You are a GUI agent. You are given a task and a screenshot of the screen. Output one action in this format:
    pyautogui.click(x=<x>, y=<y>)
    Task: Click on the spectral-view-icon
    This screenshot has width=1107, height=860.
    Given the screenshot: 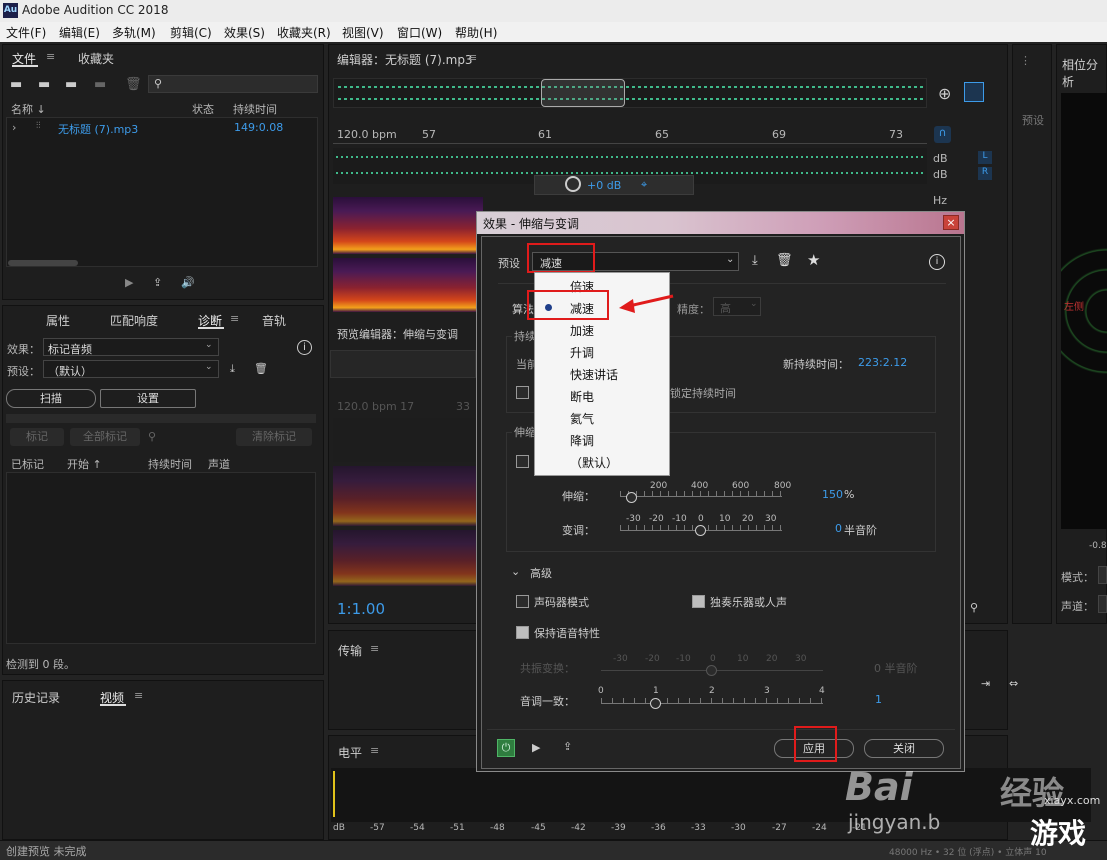 What is the action you would take?
    pyautogui.click(x=974, y=92)
    